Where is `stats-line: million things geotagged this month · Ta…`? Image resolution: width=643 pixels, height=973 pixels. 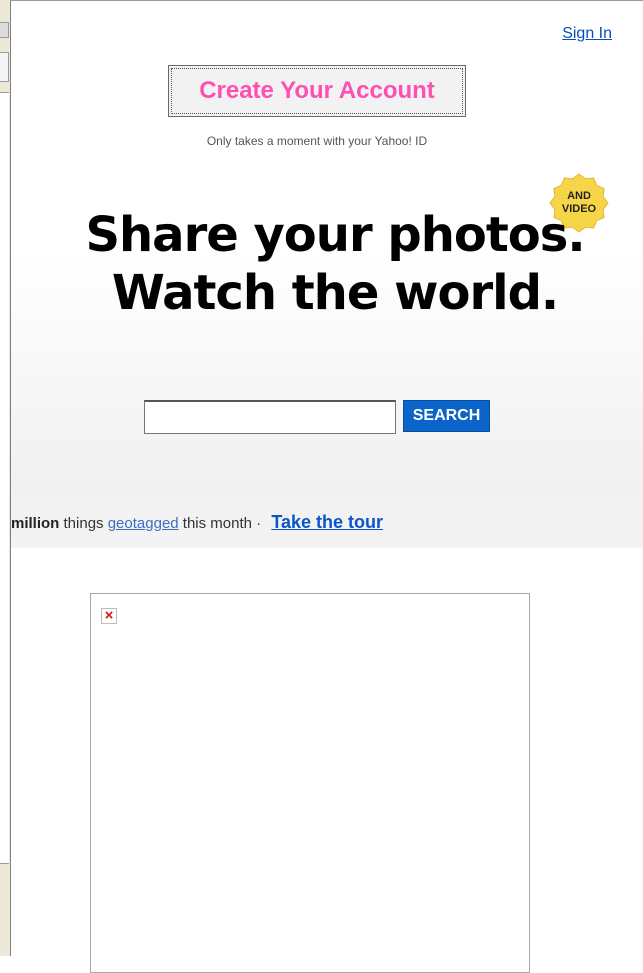 stats-line: million things geotagged this month · Ta… is located at coordinates (197, 522).